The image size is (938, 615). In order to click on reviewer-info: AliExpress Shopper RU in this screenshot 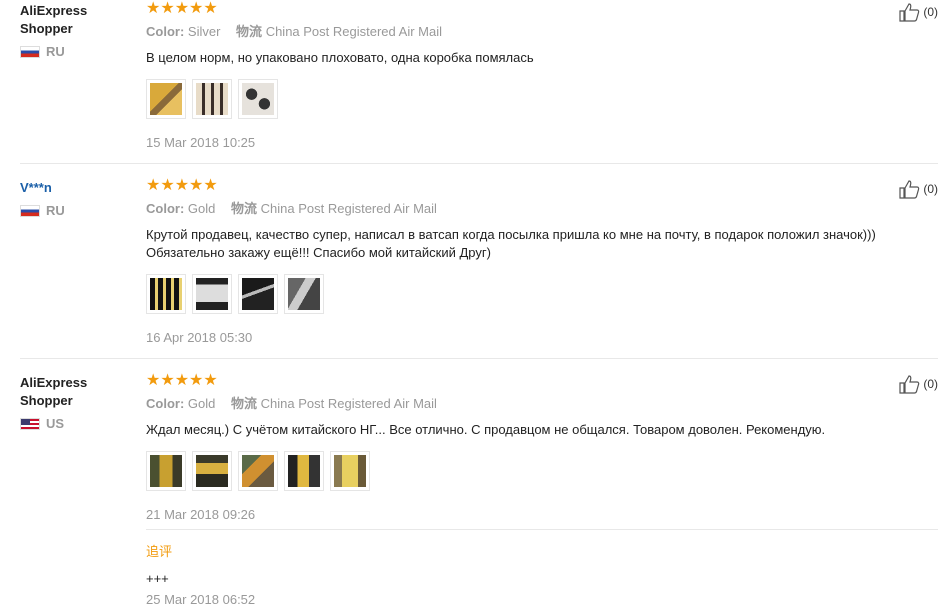, I will do `click(75, 30)`.